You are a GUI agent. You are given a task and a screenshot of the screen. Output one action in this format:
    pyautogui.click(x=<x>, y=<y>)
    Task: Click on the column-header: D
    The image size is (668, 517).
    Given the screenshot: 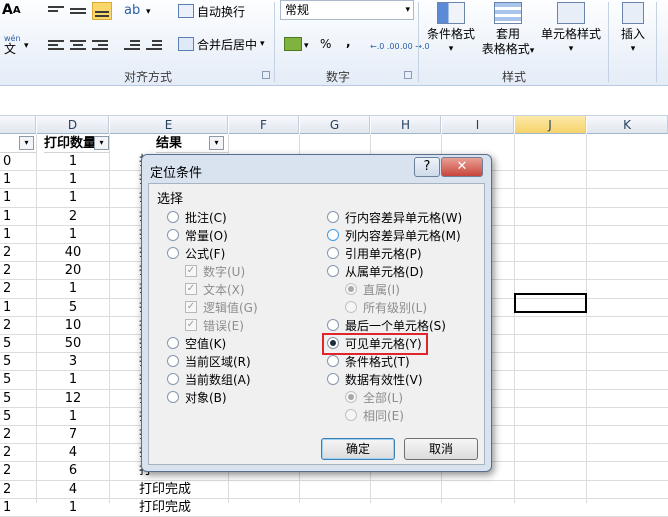 What is the action you would take?
    pyautogui.click(x=73, y=125)
    